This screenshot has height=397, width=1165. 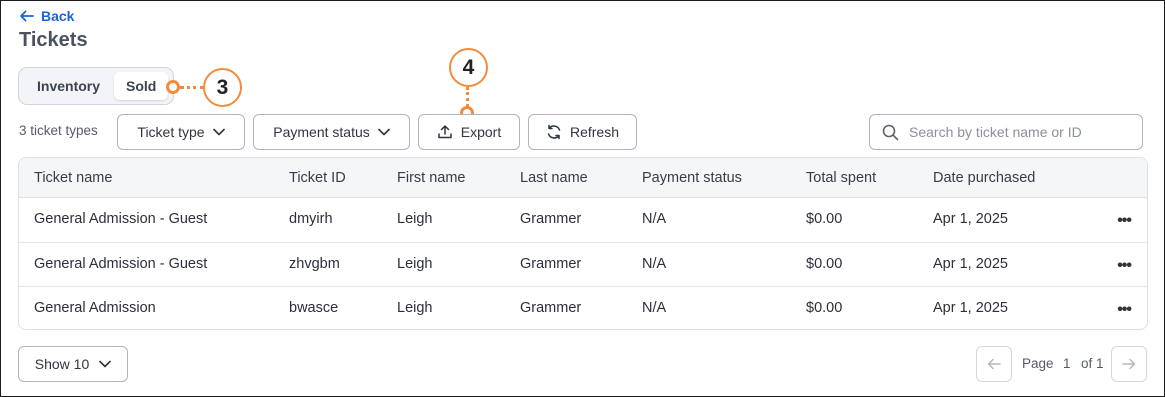 What do you see at coordinates (984, 178) in the screenshot?
I see `col-date-purchased: Date purchased` at bounding box center [984, 178].